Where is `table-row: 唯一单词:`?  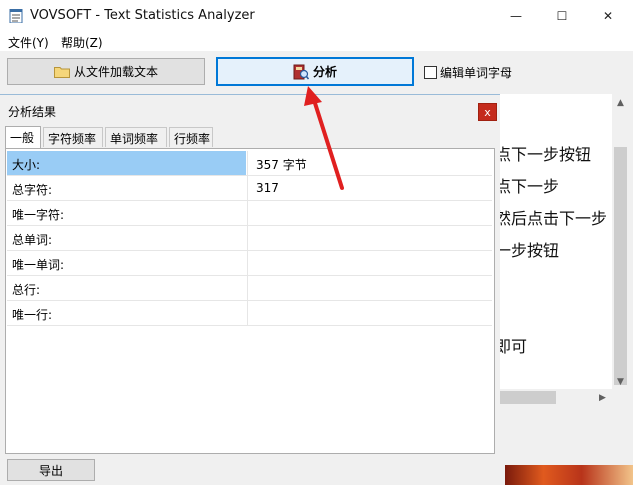
table-row: 唯一单词: is located at coordinates (249, 263).